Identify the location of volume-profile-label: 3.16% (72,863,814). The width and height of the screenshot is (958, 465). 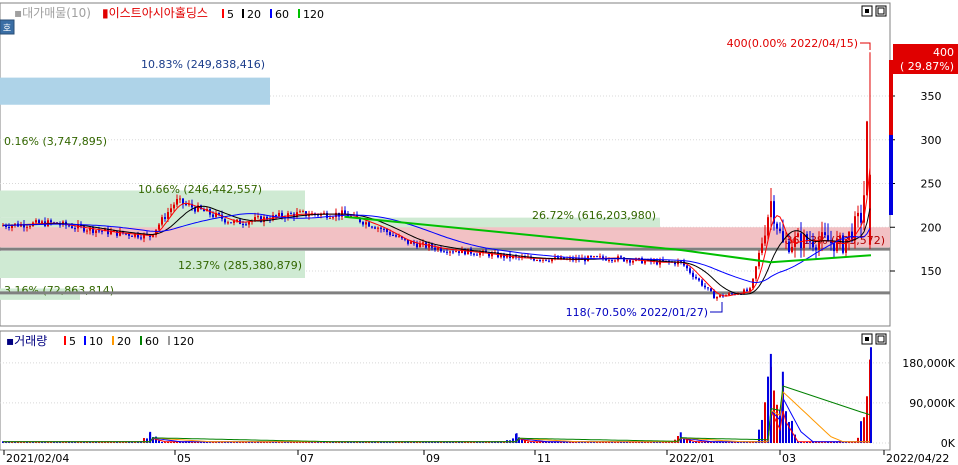
(59, 290).